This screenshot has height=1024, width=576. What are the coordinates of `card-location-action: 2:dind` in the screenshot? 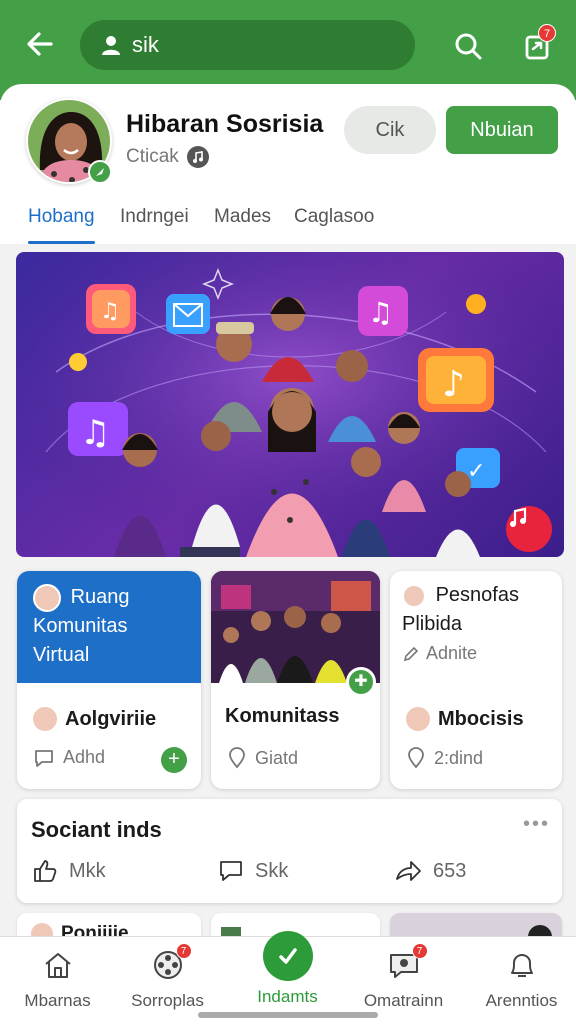 It's located at (444, 758).